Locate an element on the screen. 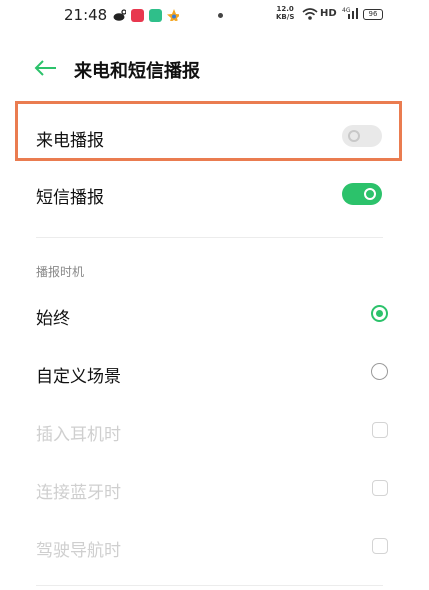 The image size is (429, 590). star-app-icon is located at coordinates (173, 15).